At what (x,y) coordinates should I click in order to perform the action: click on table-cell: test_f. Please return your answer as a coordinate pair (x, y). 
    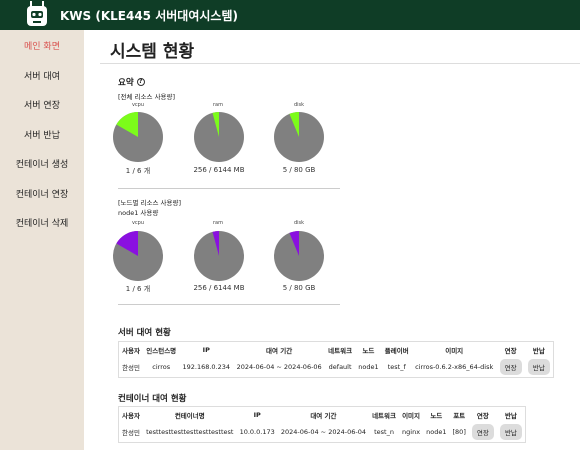
    Looking at the image, I should click on (396, 367).